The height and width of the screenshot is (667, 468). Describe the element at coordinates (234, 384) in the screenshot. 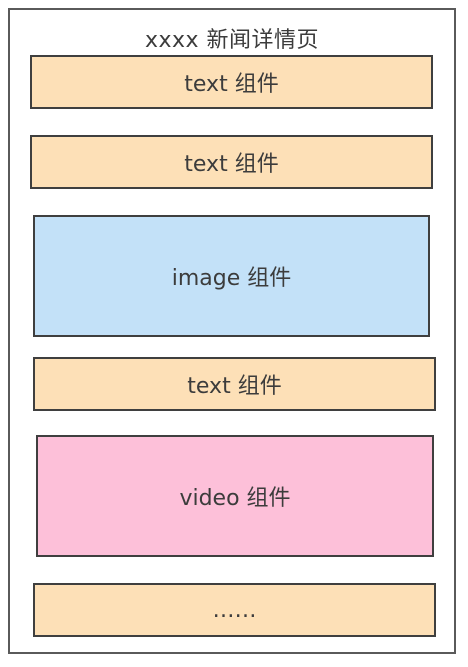

I see `text-component-block-3: text 组件` at that location.